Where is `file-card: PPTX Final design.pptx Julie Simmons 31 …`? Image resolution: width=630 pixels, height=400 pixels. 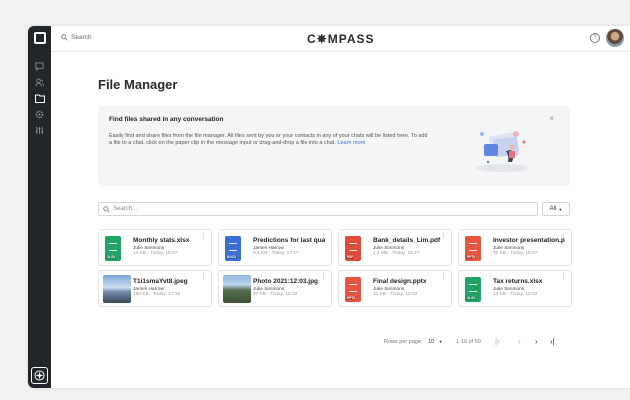 file-card: PPTX Final design.pptx Julie Simmons 31 … is located at coordinates (395, 288).